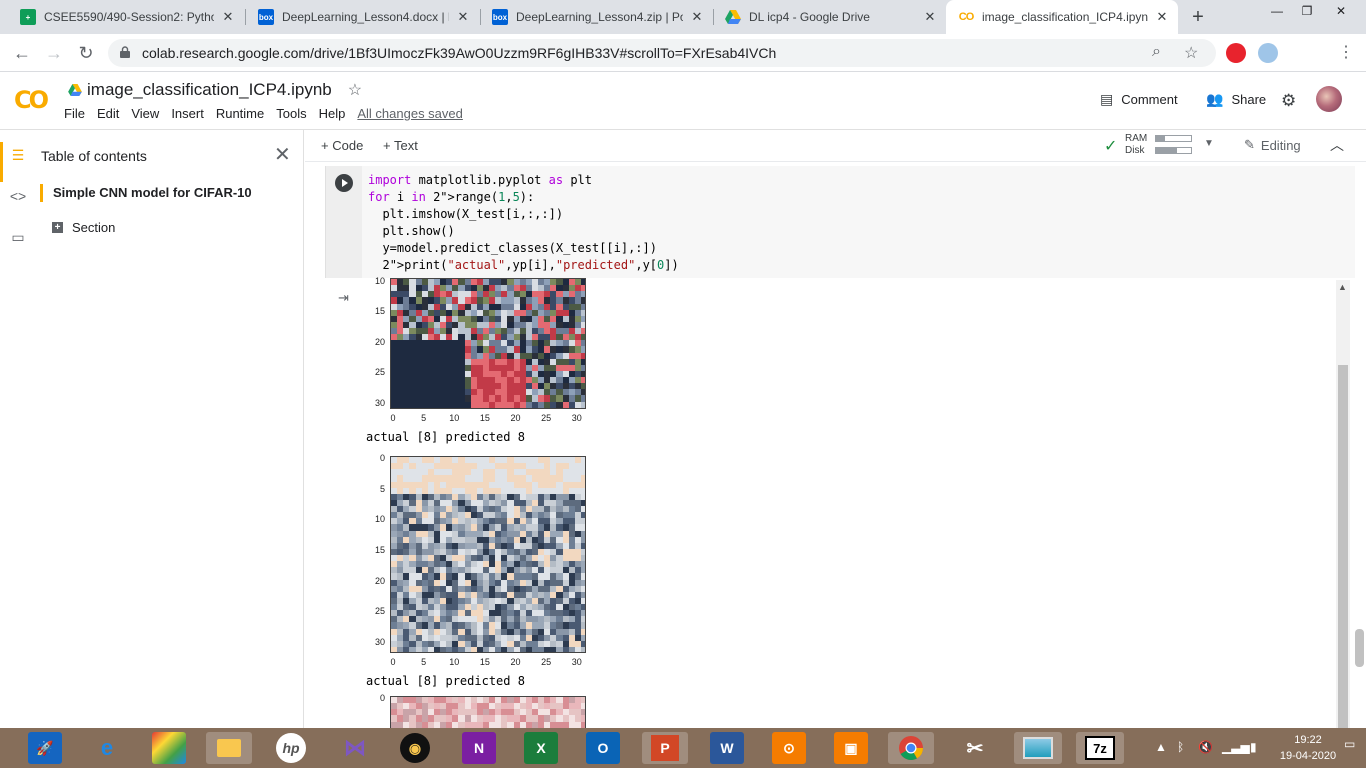 This screenshot has height=768, width=1366. What do you see at coordinates (1341, 11) in the screenshot?
I see `window-close-button: ✕` at bounding box center [1341, 11].